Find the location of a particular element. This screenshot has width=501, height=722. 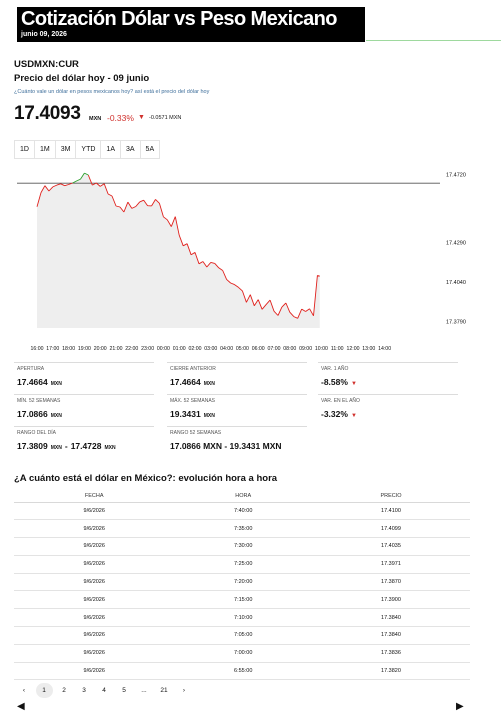

stat-number: 17.4664 is located at coordinates (32, 382).